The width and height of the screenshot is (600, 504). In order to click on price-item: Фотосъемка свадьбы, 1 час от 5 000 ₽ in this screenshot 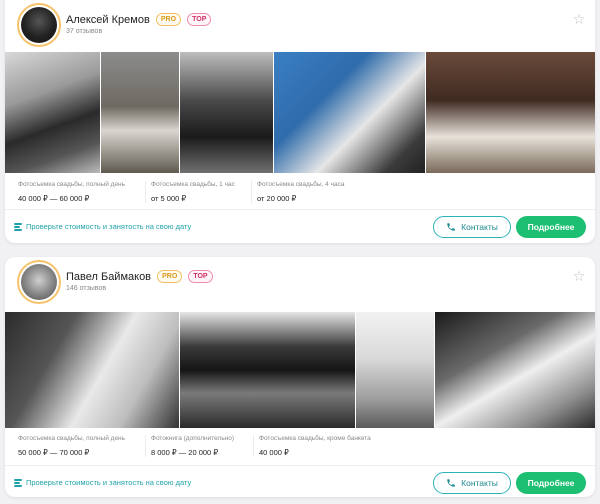, I will do `click(199, 192)`.